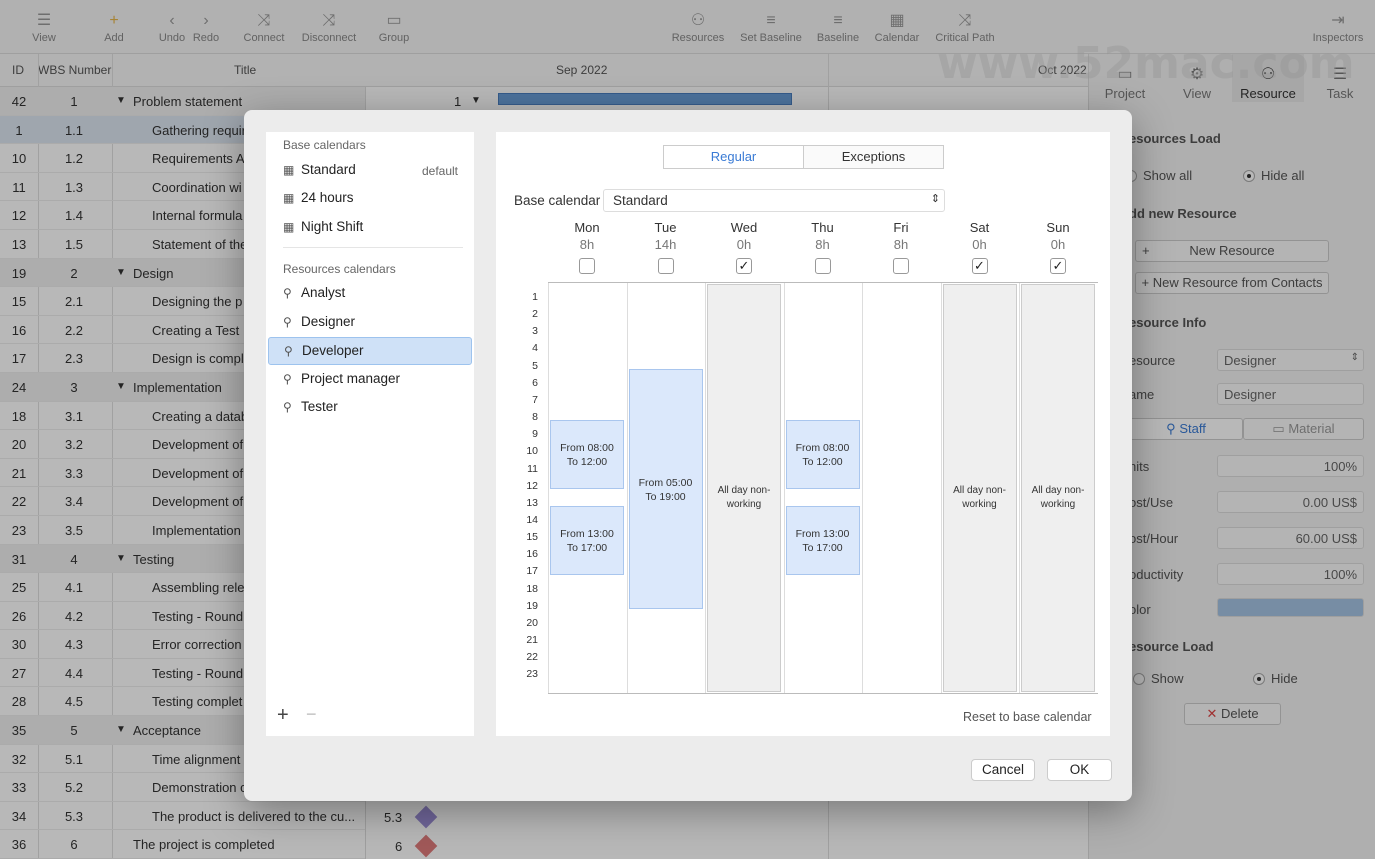 The image size is (1375, 859). Describe the element at coordinates (744, 227) in the screenshot. I see `day-name: Wed` at that location.